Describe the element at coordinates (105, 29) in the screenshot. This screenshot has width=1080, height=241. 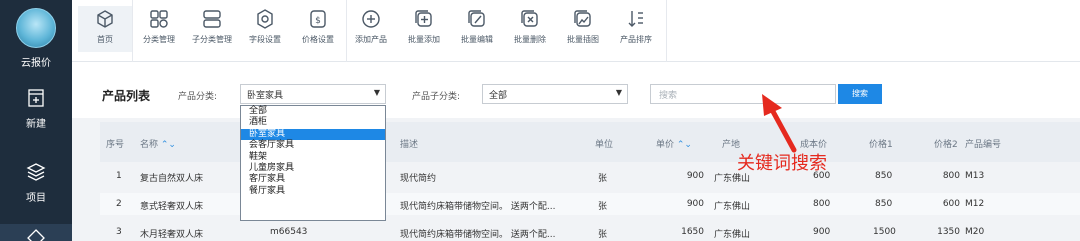
I see `tool-home: 首页` at that location.